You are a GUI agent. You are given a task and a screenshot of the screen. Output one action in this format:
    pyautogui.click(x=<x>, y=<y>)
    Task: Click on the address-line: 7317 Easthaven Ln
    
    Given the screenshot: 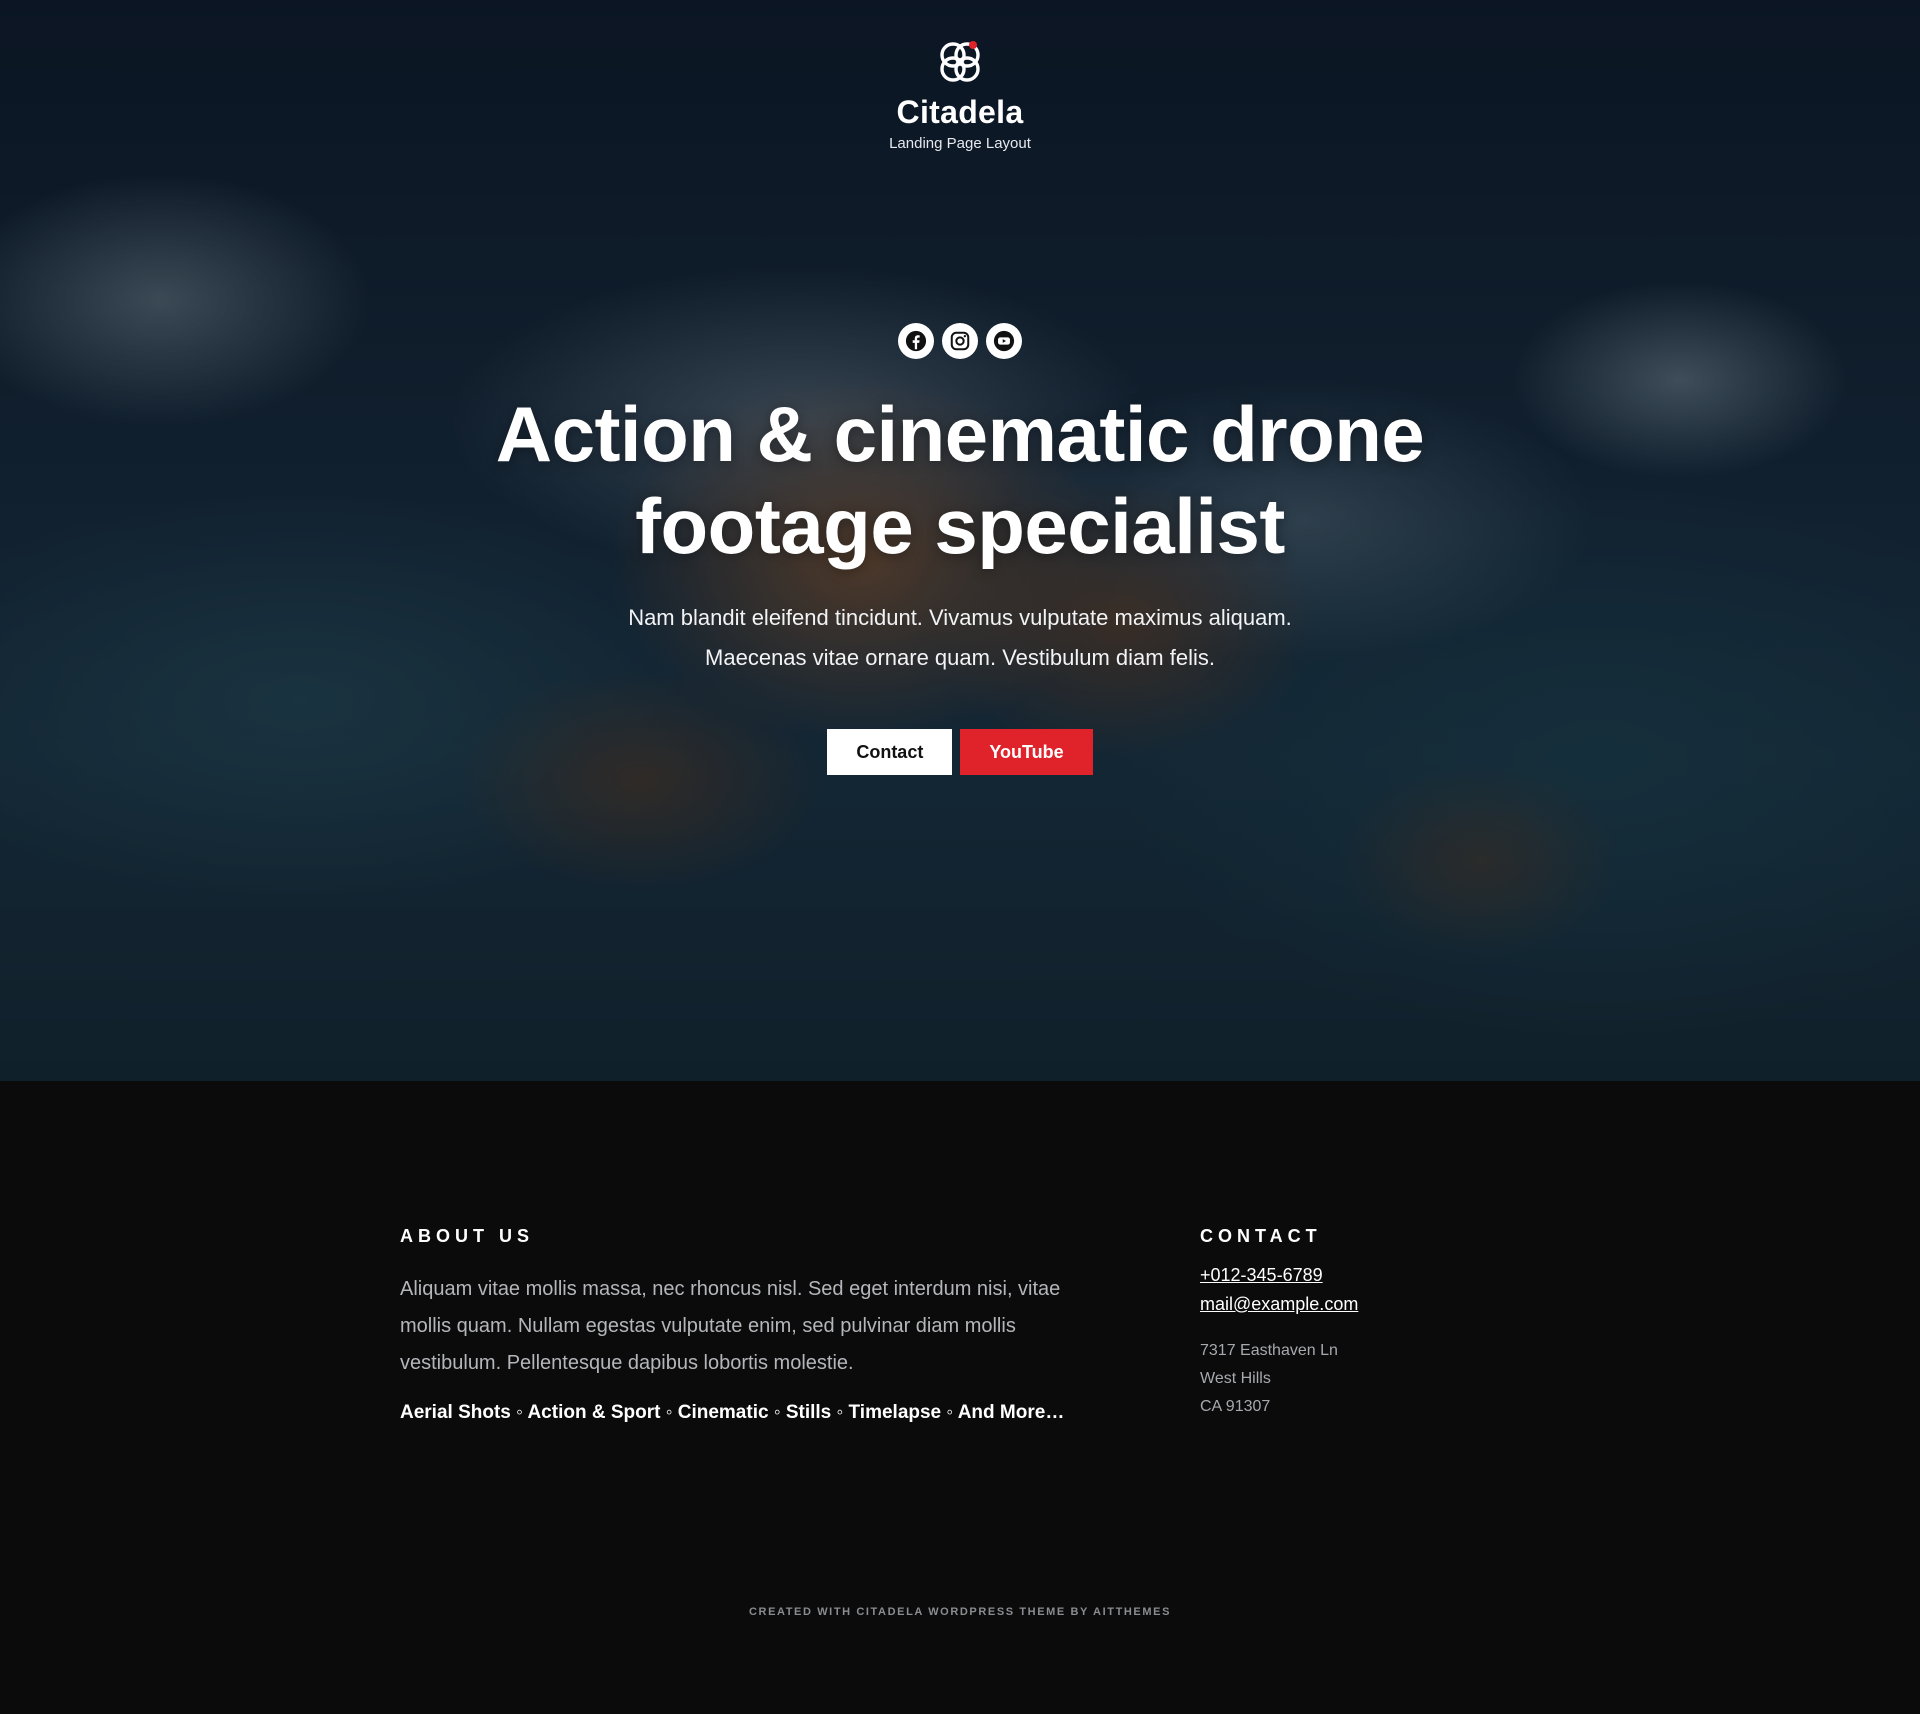 What is the action you would take?
    pyautogui.click(x=1269, y=1350)
    